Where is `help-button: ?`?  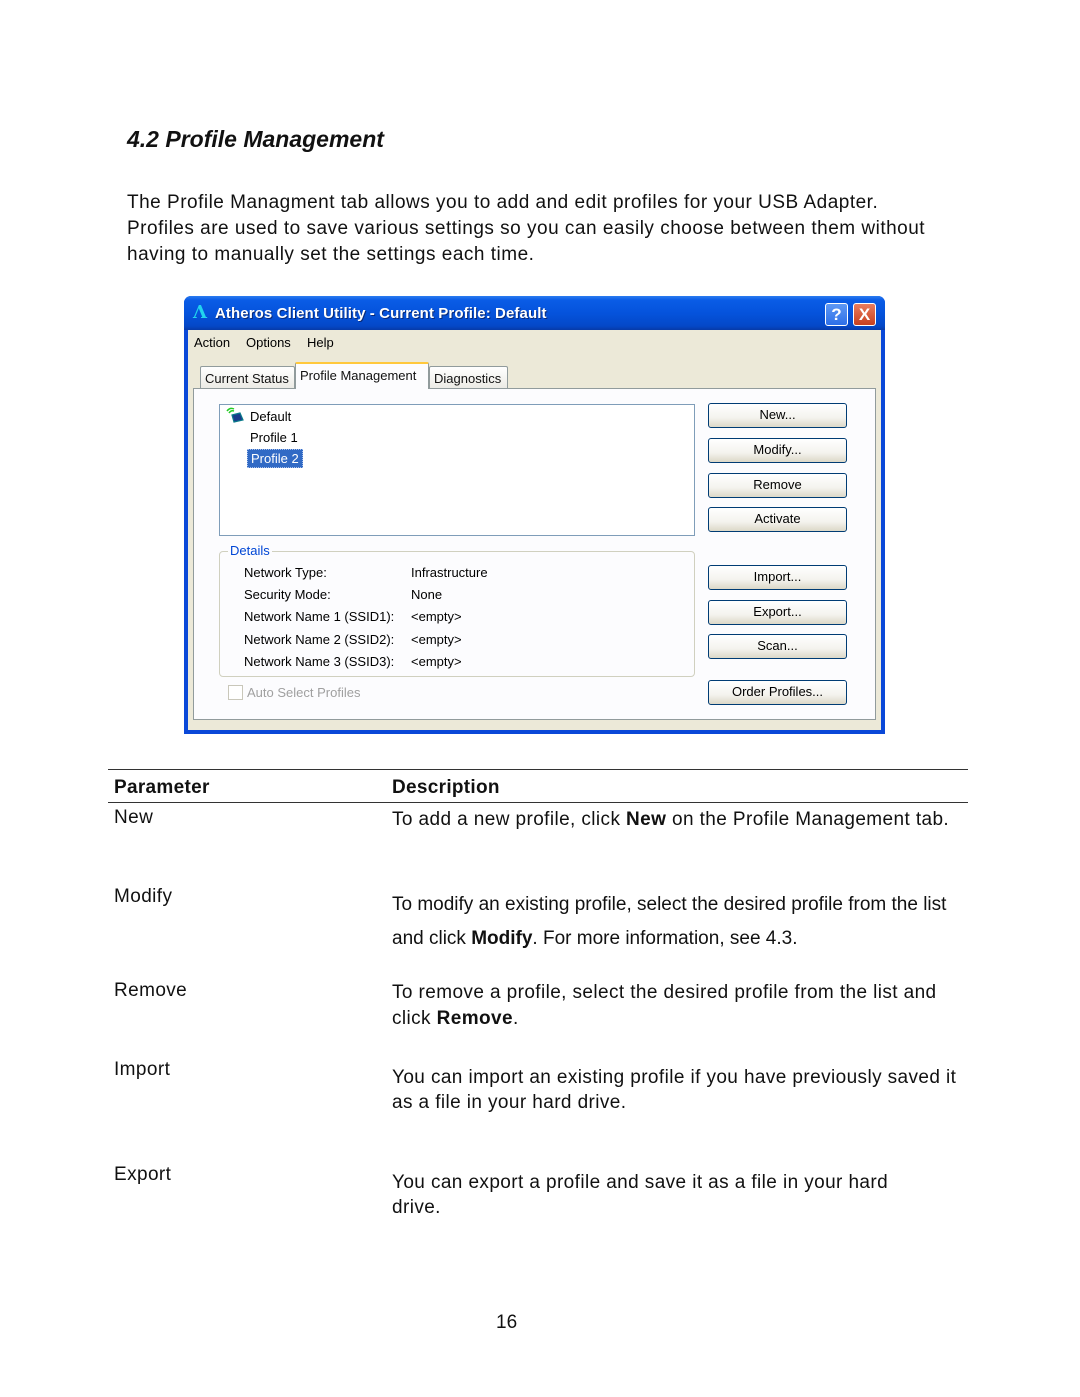 help-button: ? is located at coordinates (836, 314).